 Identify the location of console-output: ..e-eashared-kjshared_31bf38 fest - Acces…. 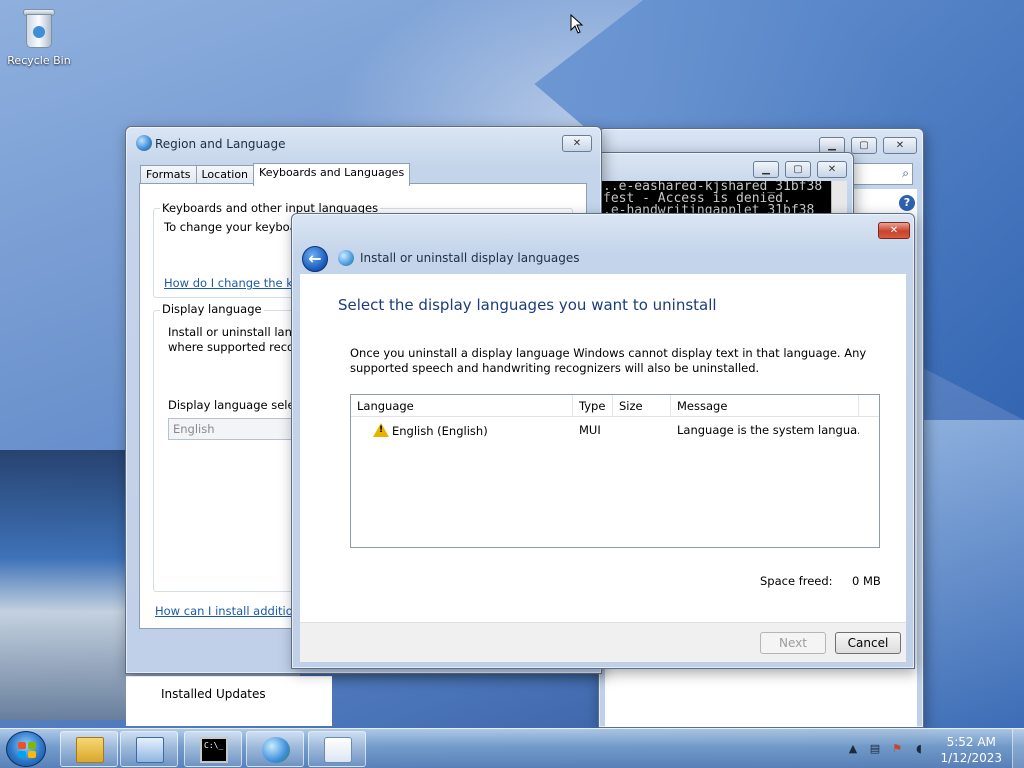
(716, 198).